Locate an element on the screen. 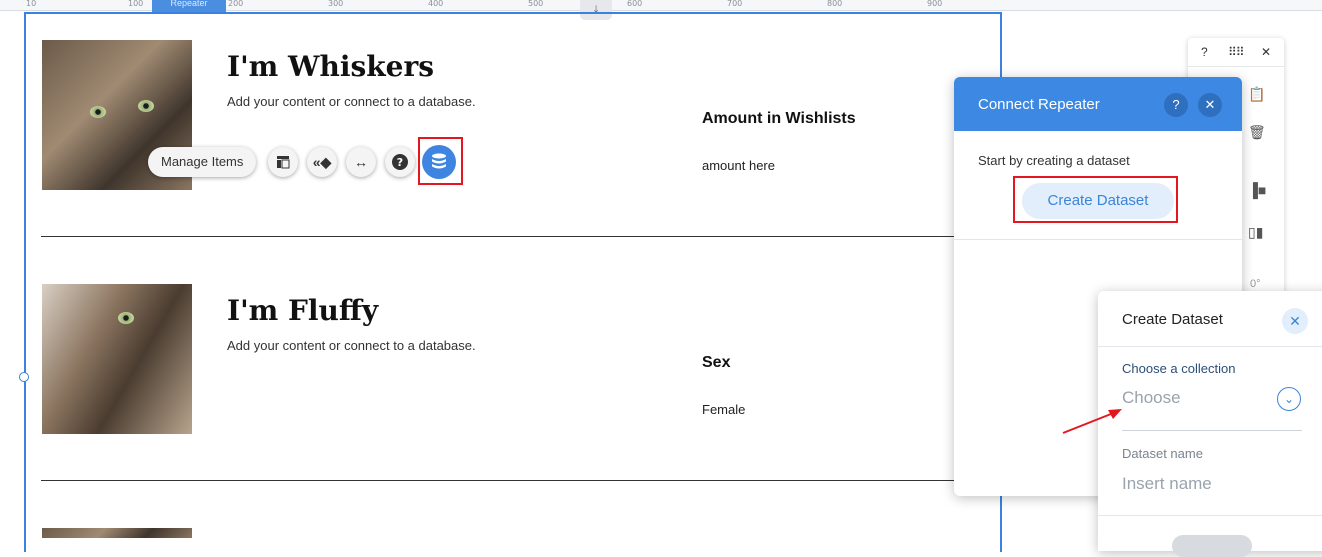 The image size is (1322, 557). layout-icon is located at coordinates (283, 162).